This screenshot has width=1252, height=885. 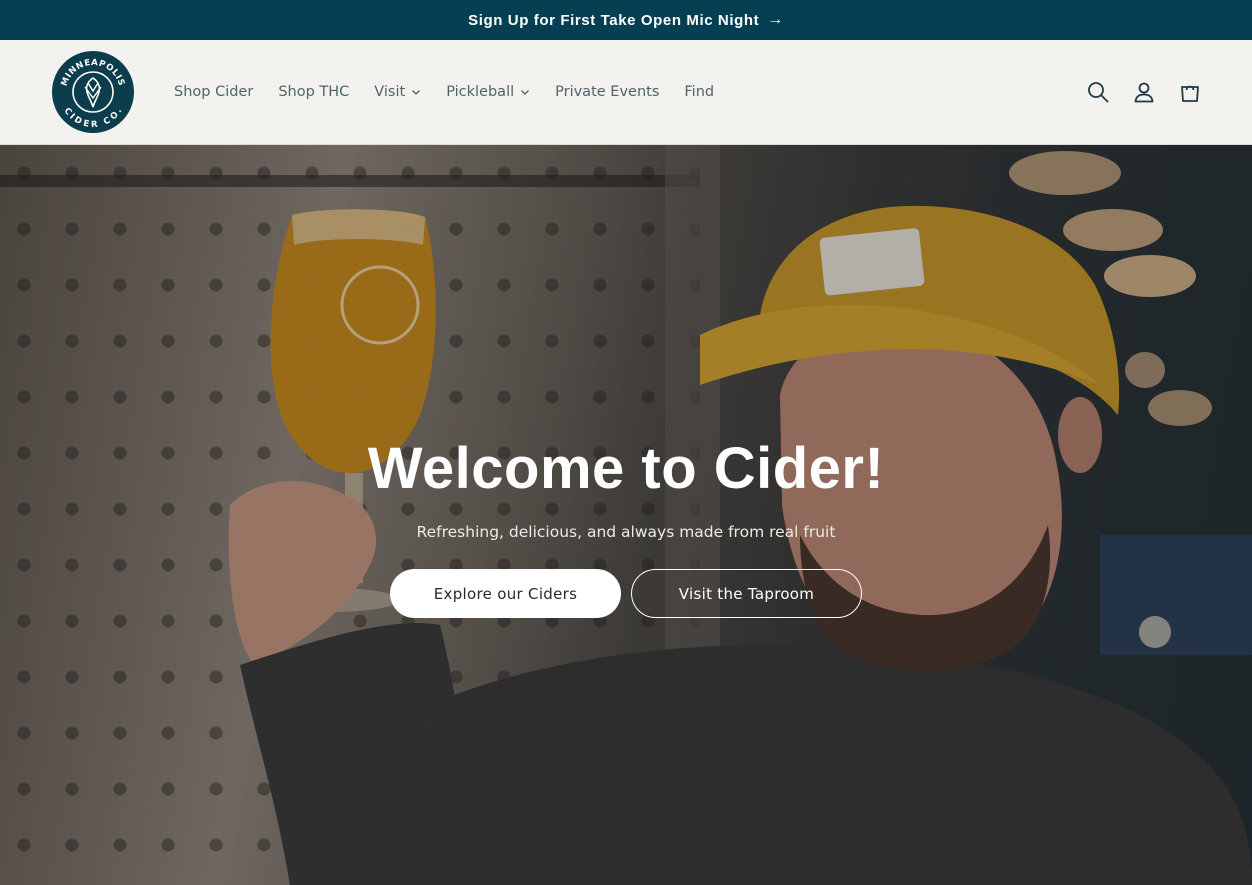 I want to click on announcement-bar: Sign Up for First Take Open Mic Night →, so click(x=626, y=20).